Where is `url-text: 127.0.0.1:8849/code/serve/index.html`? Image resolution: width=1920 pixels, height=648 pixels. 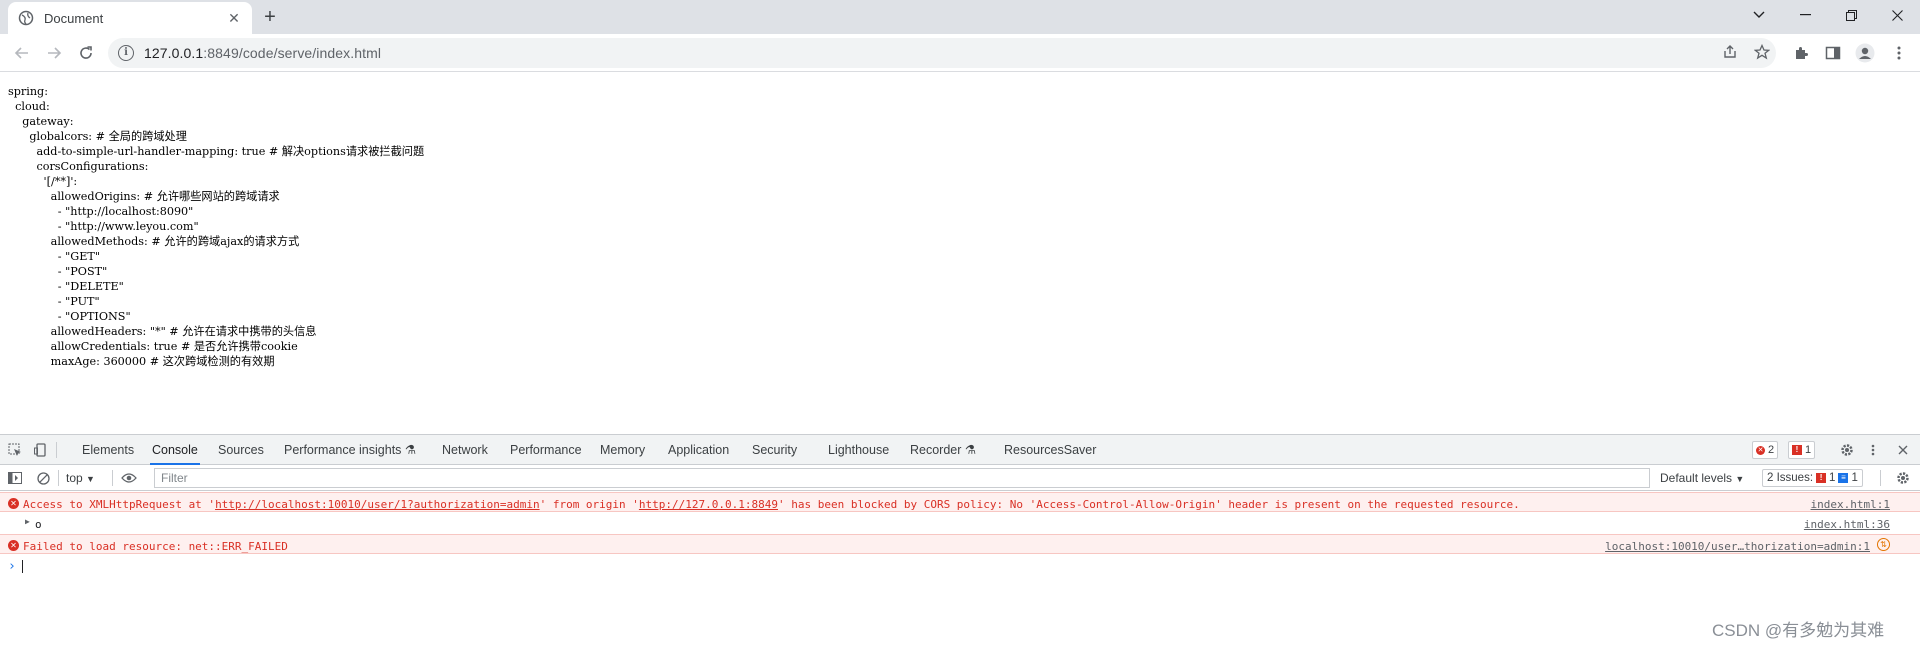 url-text: 127.0.0.1:8849/code/serve/index.html is located at coordinates (262, 53).